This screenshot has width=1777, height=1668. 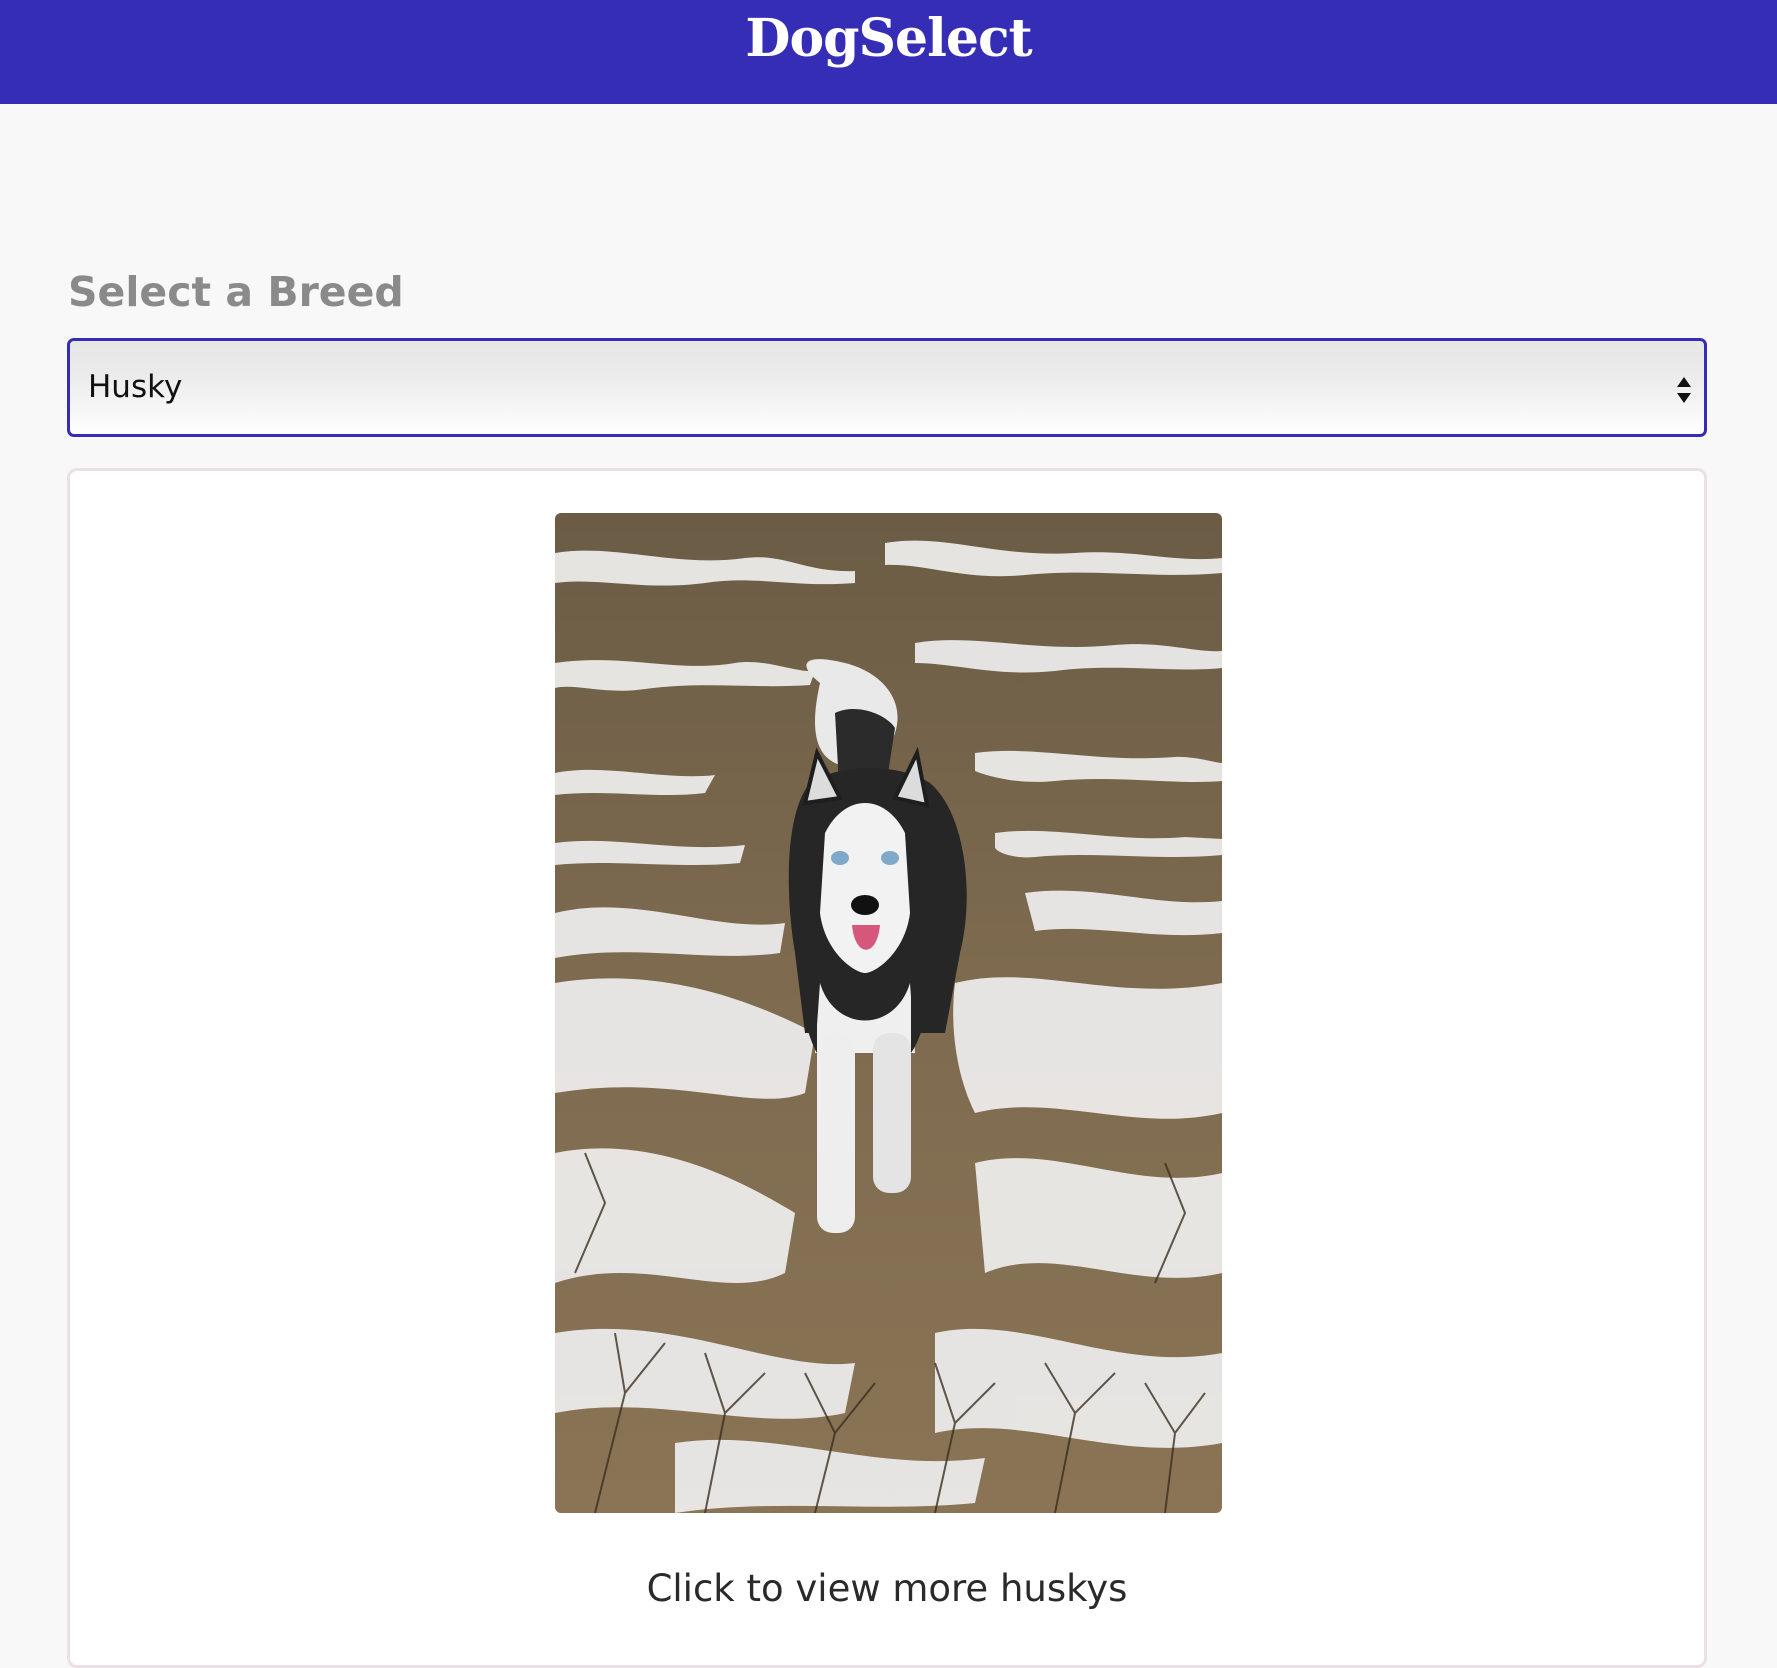 I want to click on view-more-link: Click to view more huskys, so click(x=887, y=1588).